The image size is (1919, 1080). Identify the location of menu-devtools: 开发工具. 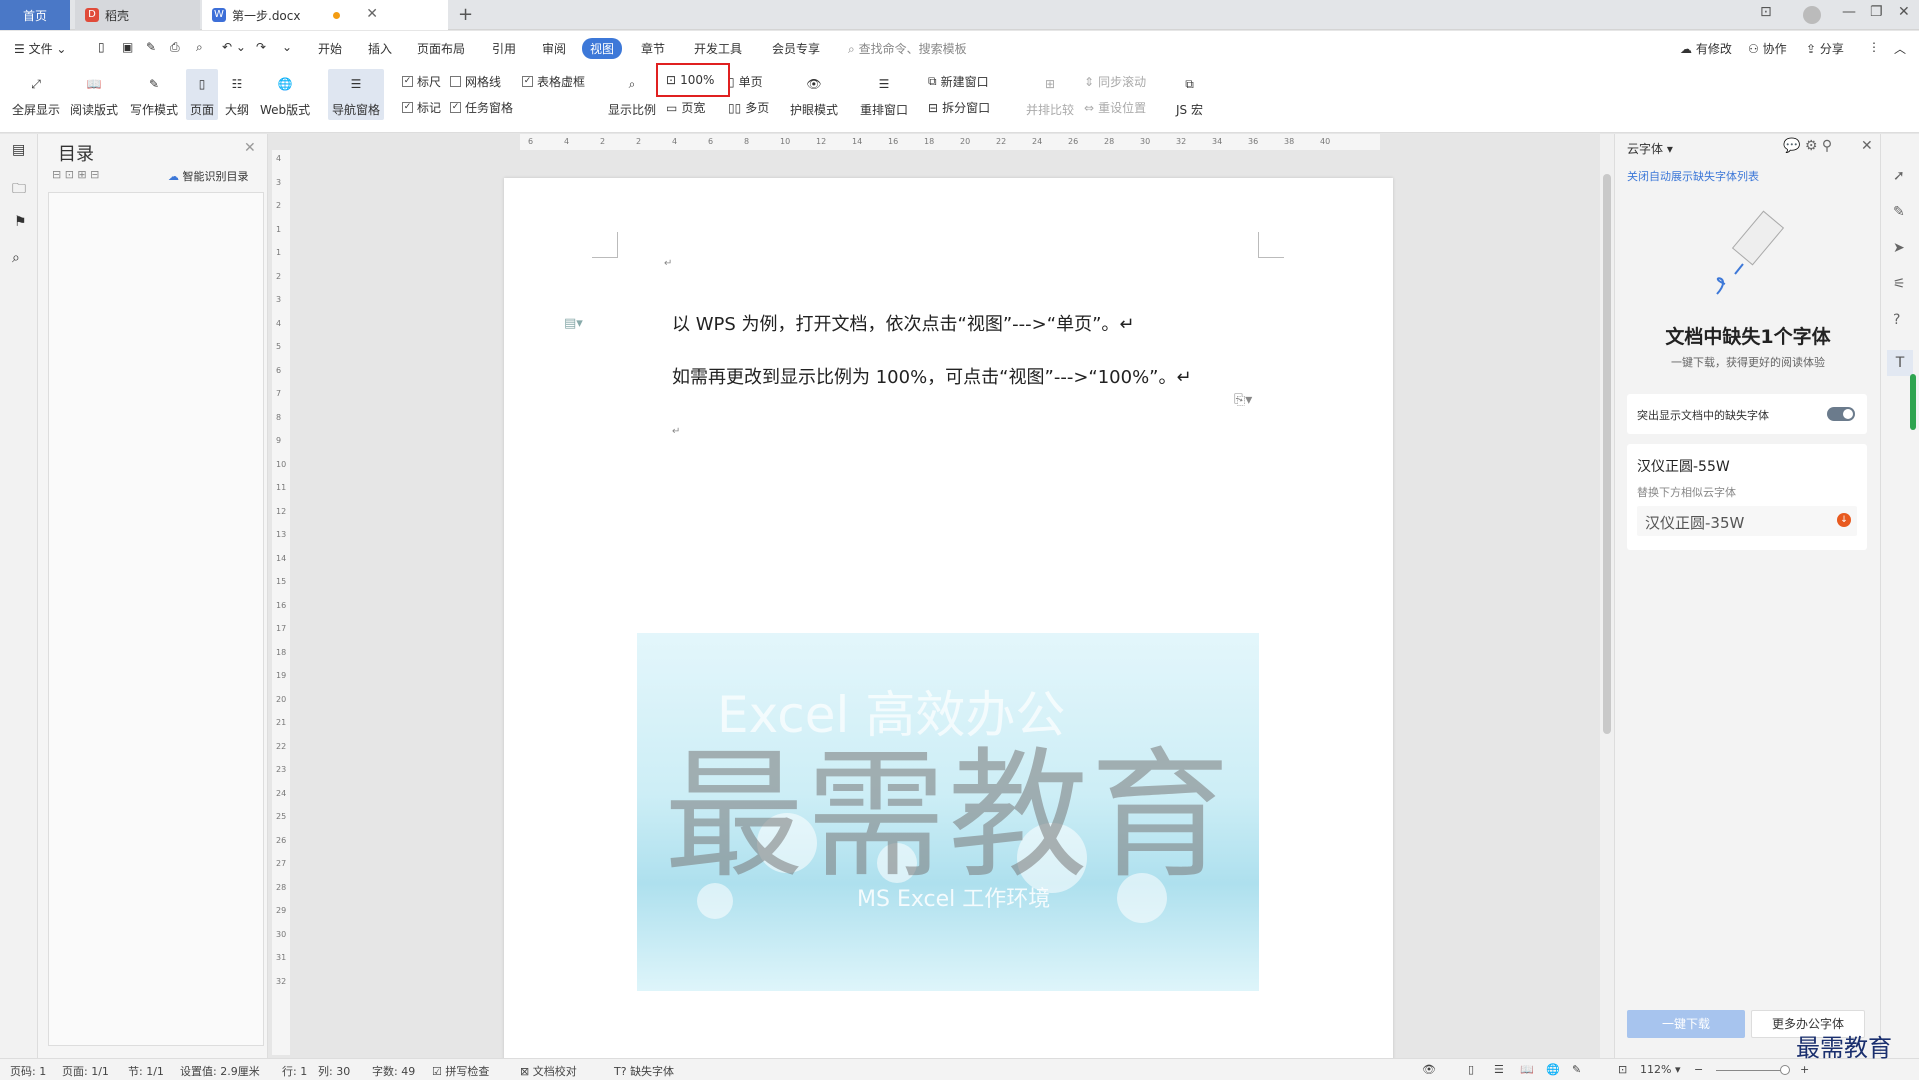
(718, 48).